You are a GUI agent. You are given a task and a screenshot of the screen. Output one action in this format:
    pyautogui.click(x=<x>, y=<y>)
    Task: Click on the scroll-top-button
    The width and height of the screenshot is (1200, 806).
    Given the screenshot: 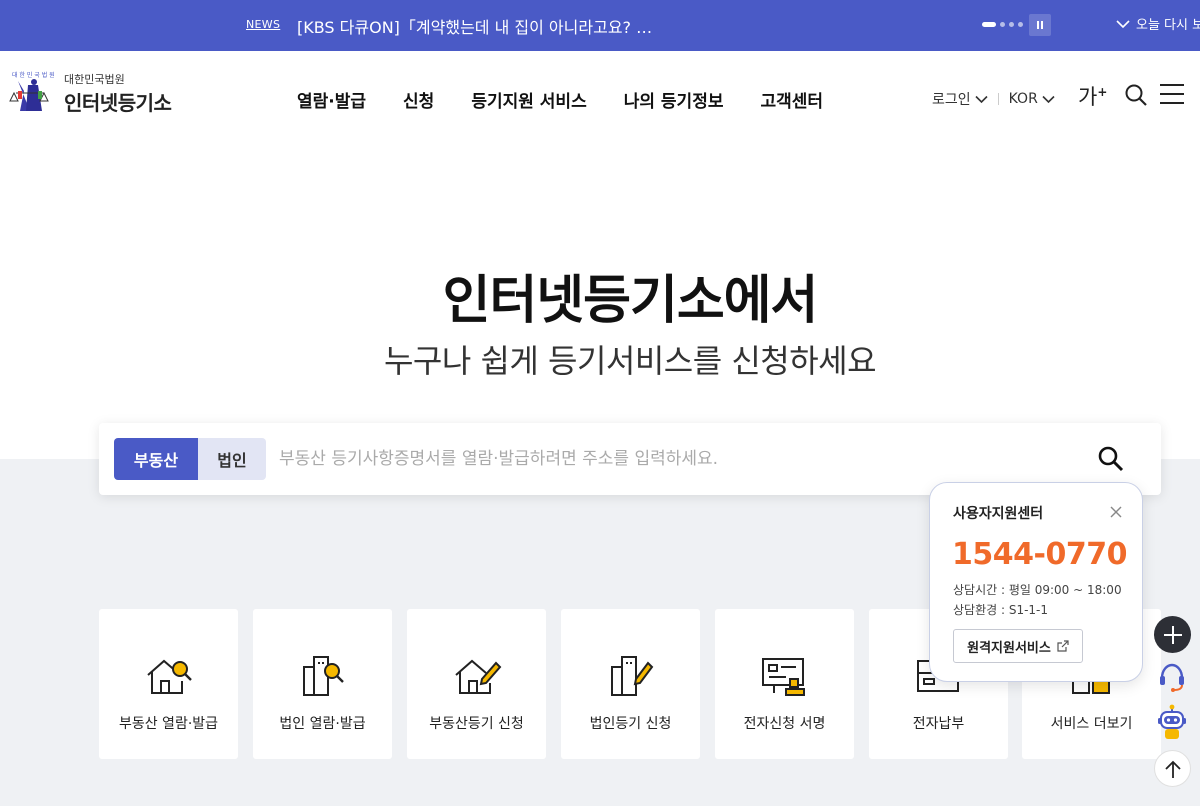 What is the action you would take?
    pyautogui.click(x=1172, y=768)
    